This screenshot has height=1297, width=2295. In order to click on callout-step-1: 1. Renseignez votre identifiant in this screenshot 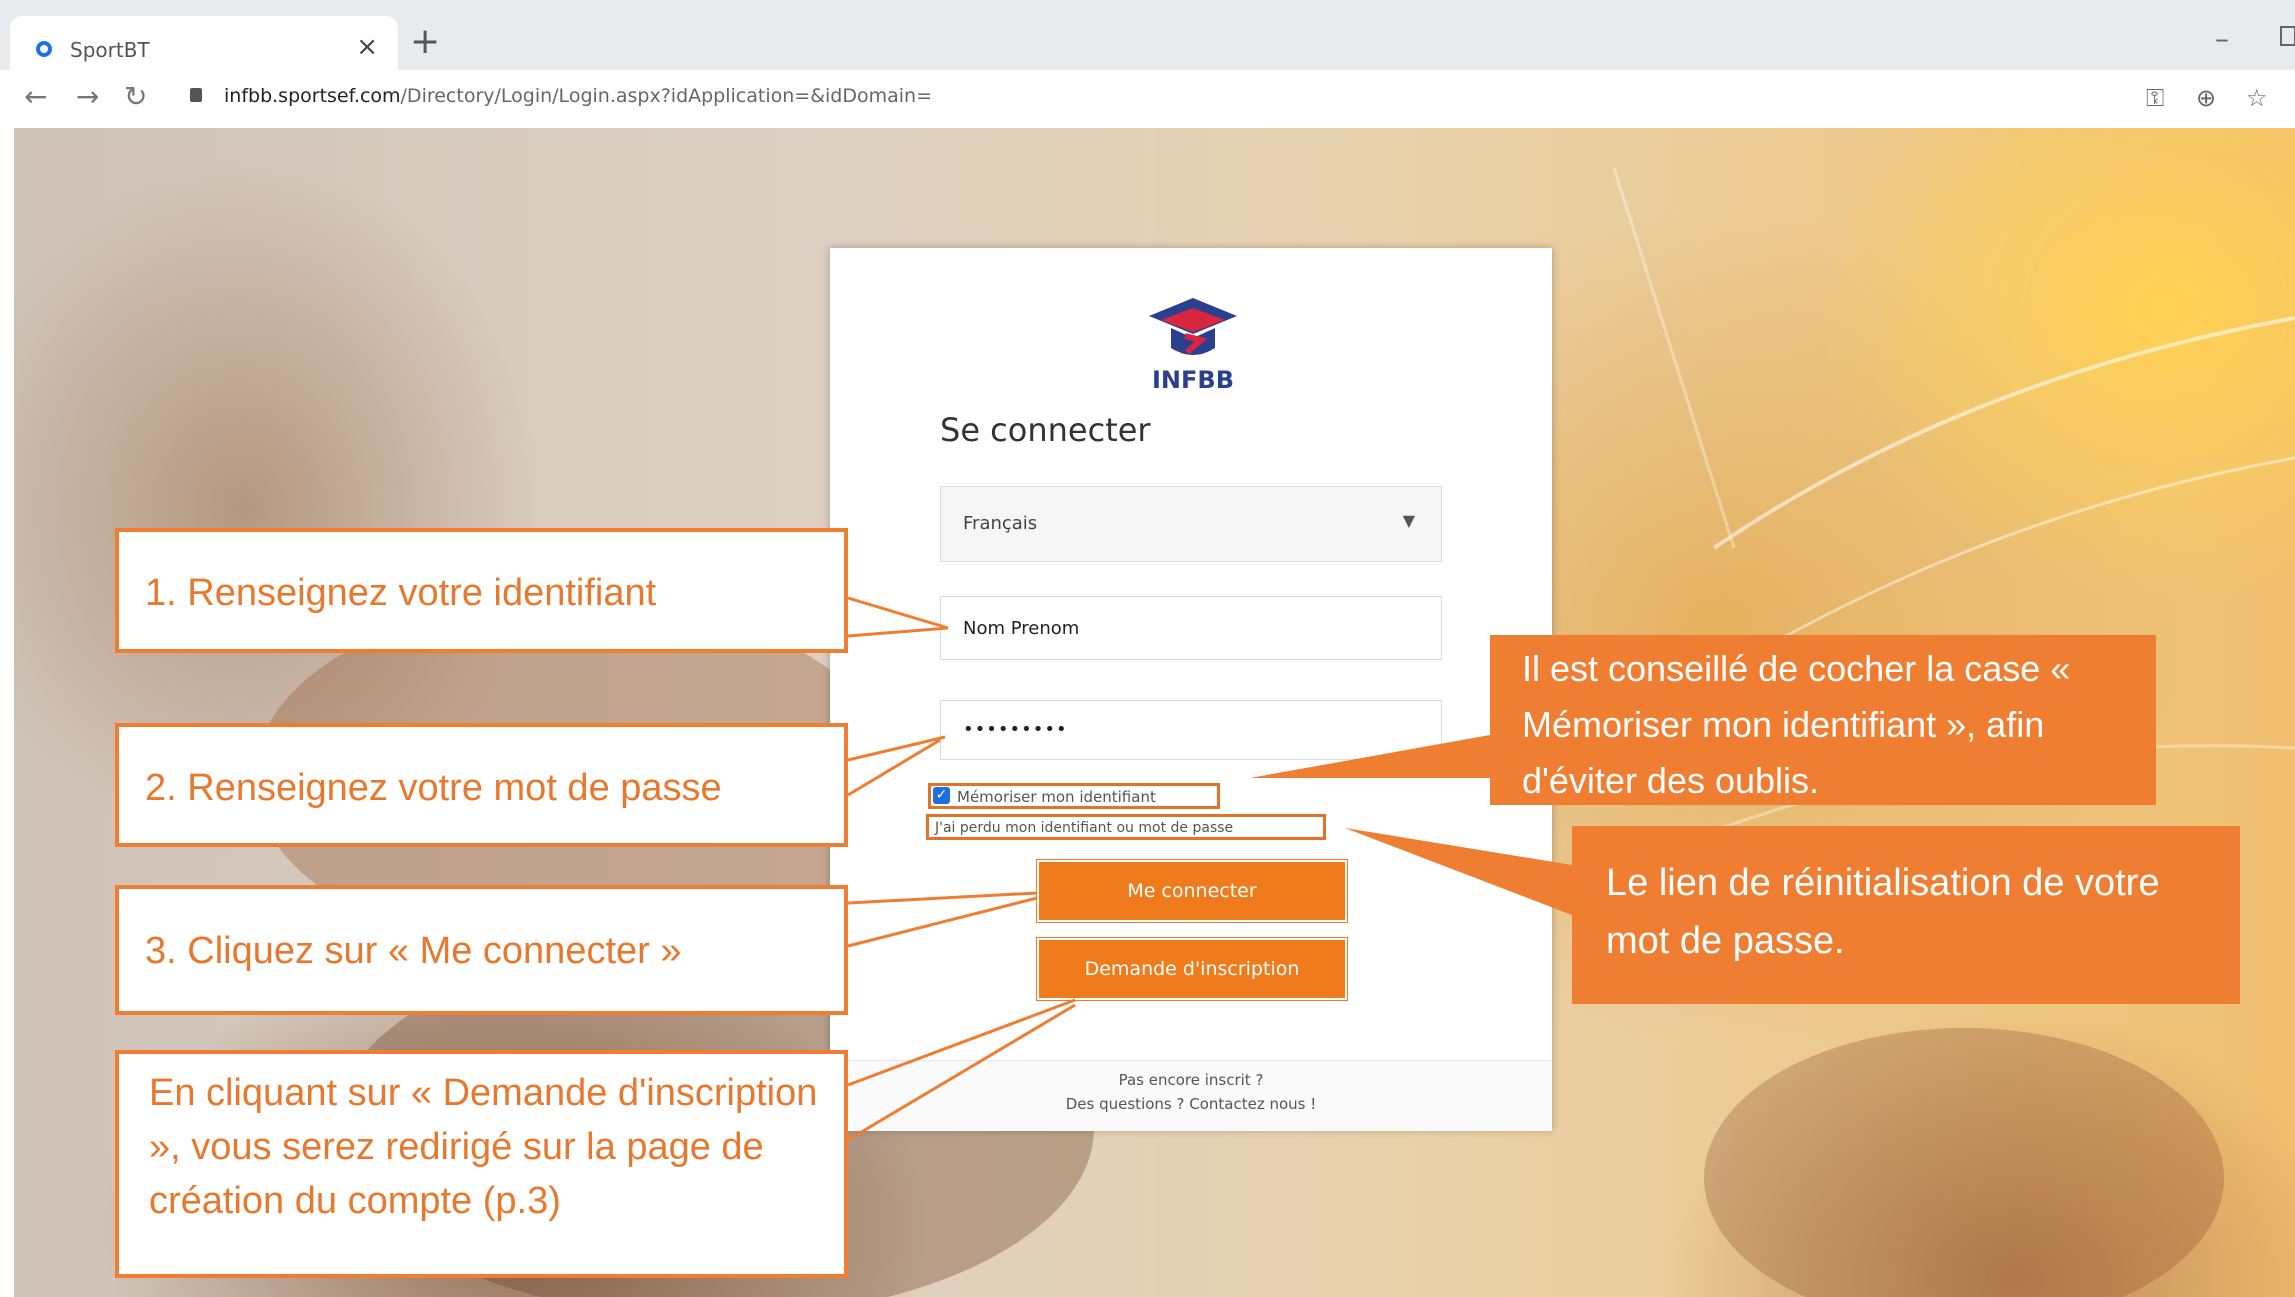, I will do `click(481, 590)`.